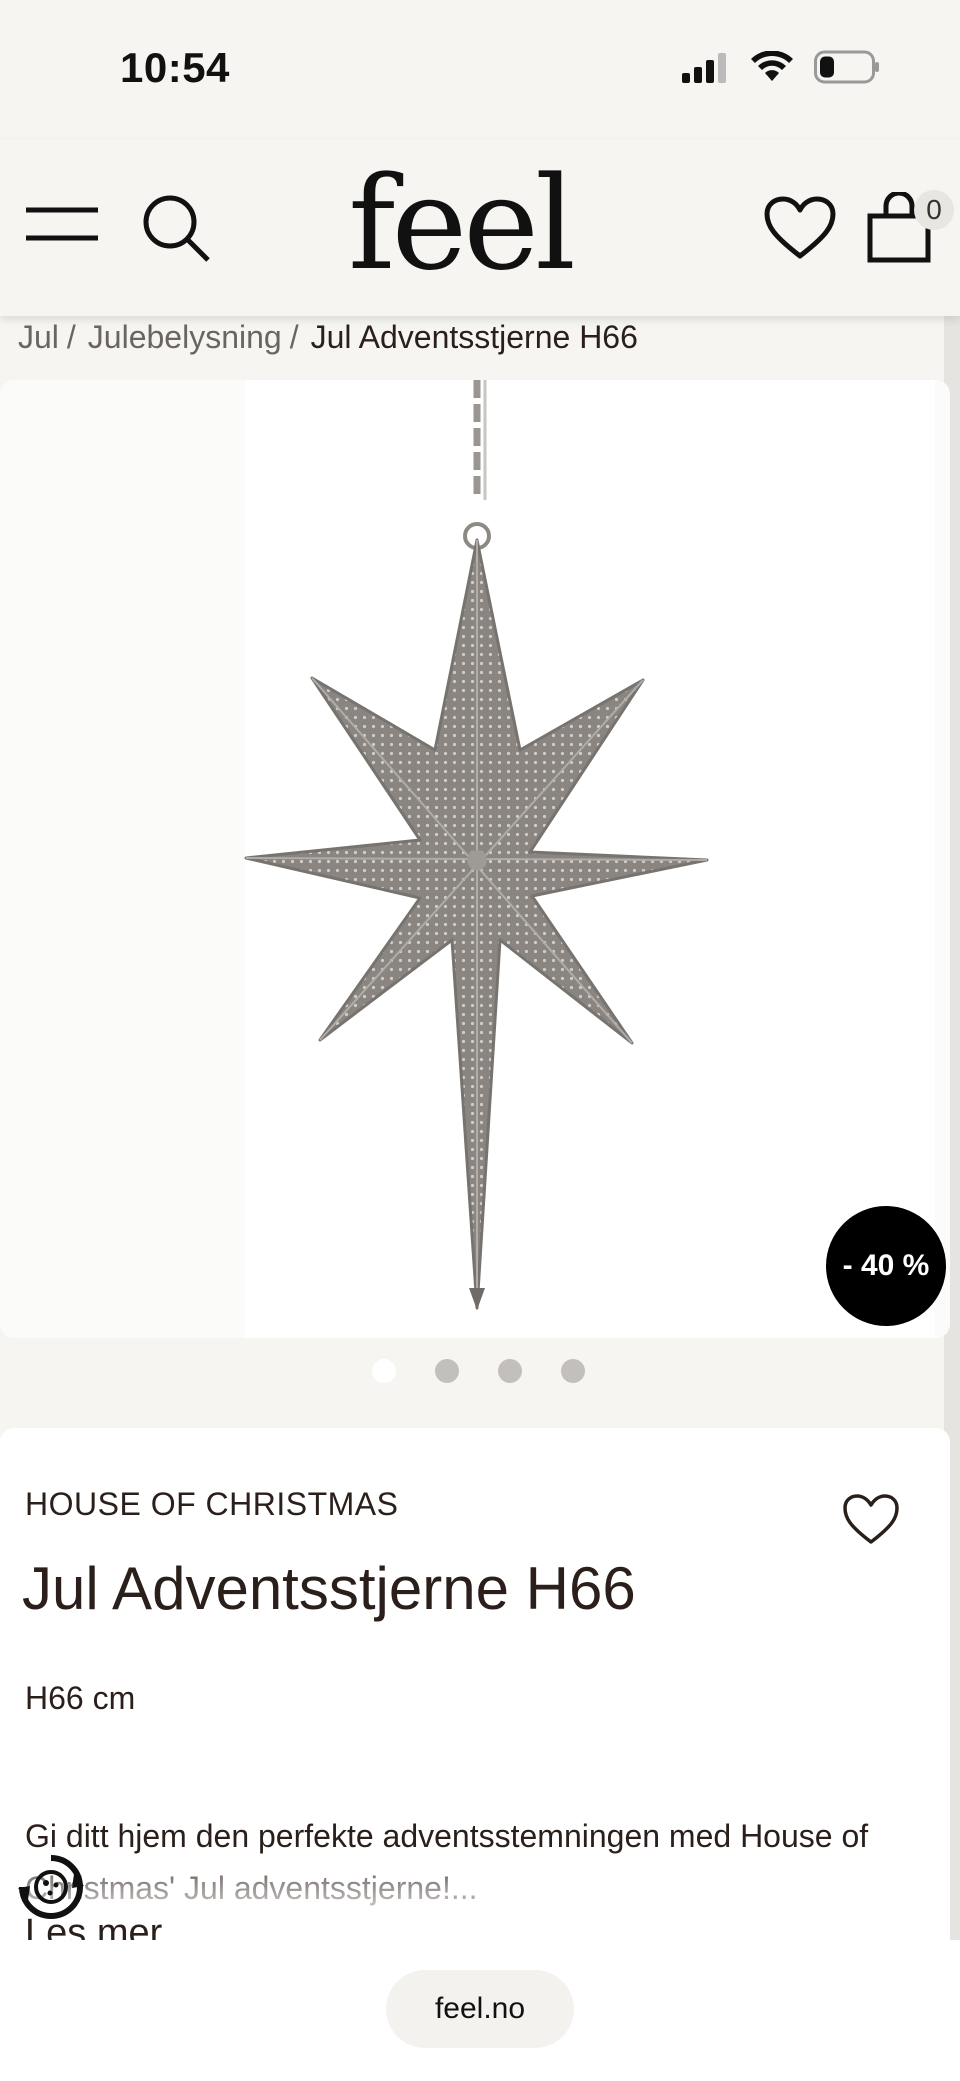  Describe the element at coordinates (211, 1504) in the screenshot. I see `product-brand: HOUSE OF CHRISTMAS` at that location.